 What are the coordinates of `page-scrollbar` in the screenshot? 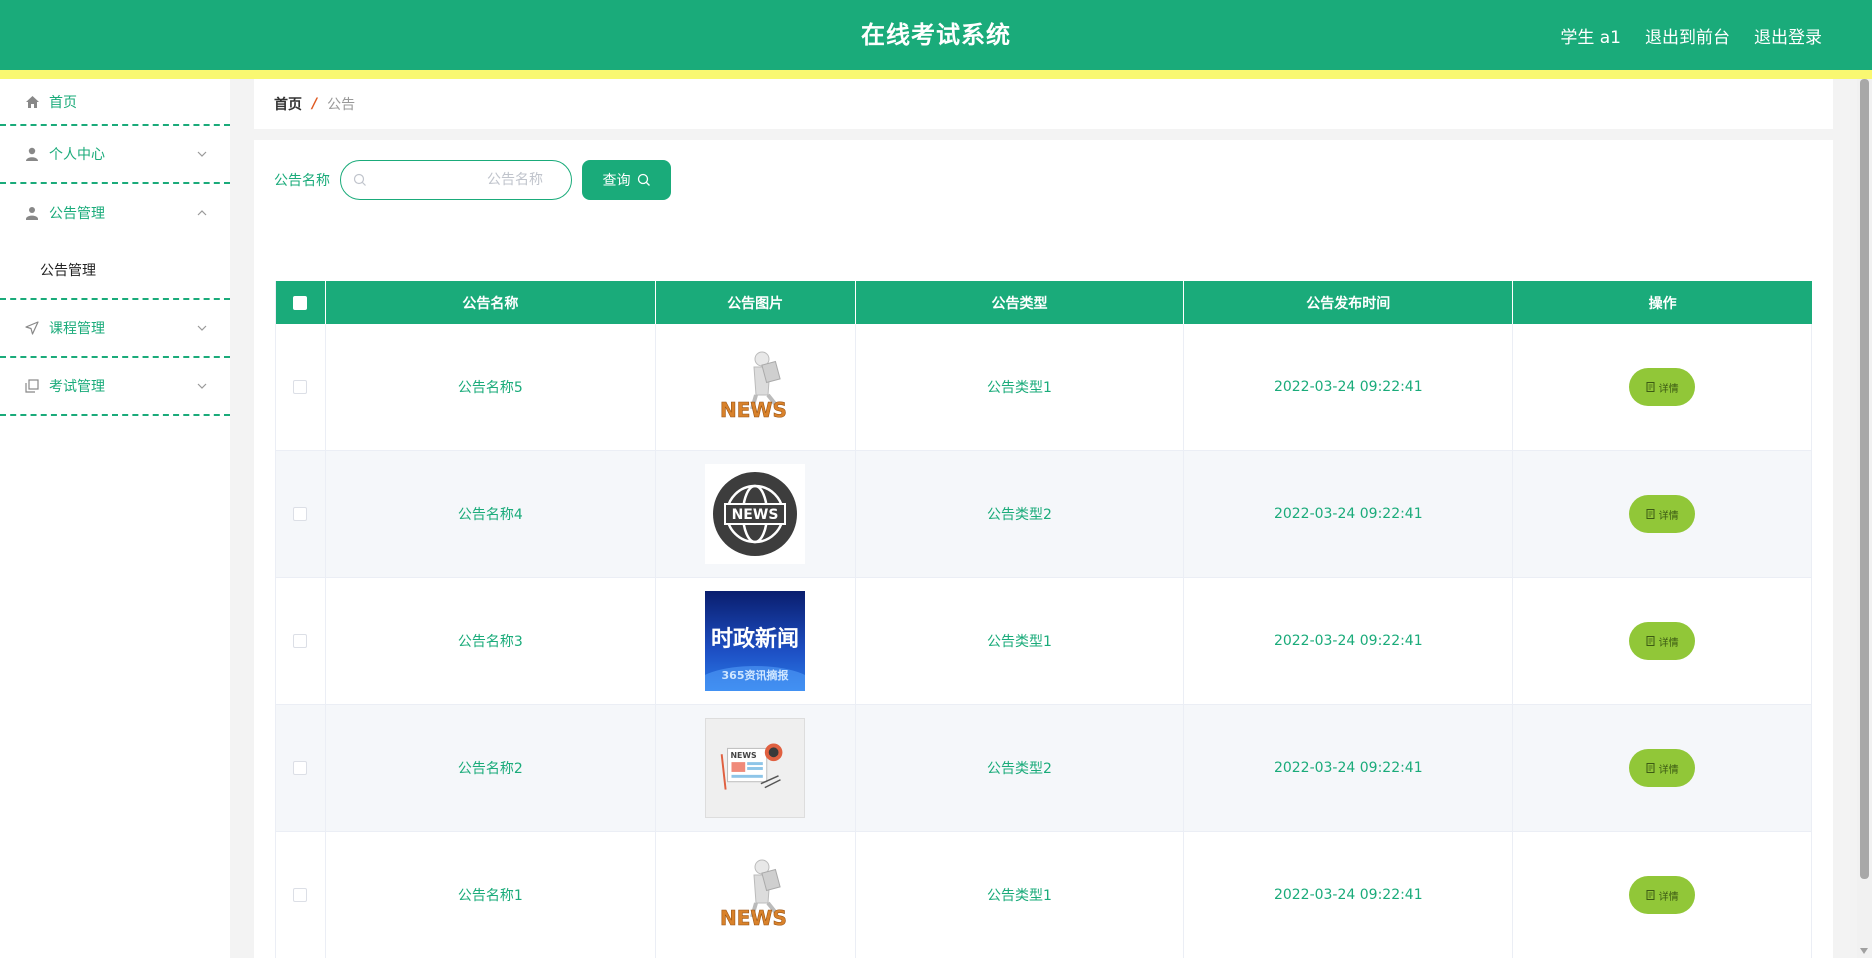 It's located at (1864, 518).